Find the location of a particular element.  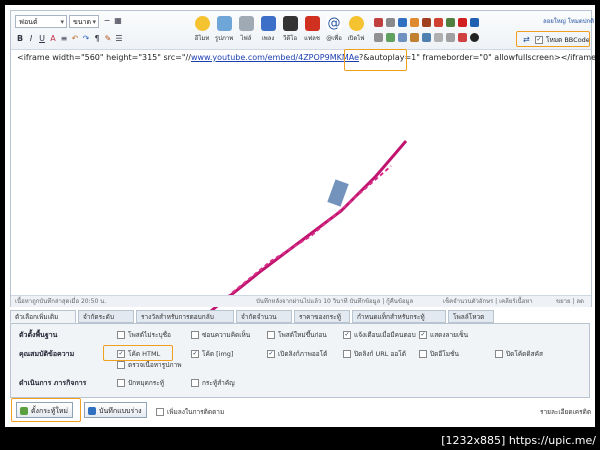

file-button: ไฟล์ is located at coordinates (246, 31).